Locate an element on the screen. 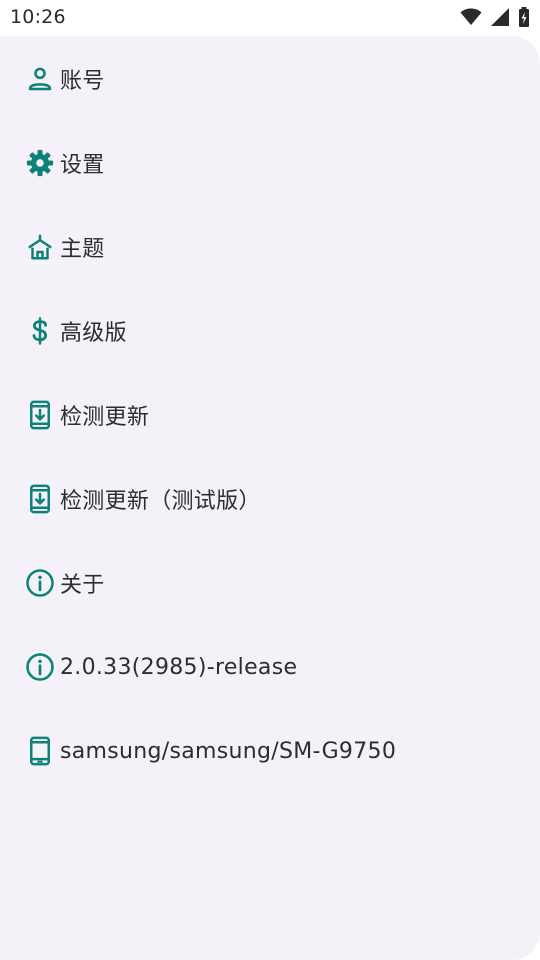 The height and width of the screenshot is (960, 540). menu-item-theme: 主题 is located at coordinates (64, 247).